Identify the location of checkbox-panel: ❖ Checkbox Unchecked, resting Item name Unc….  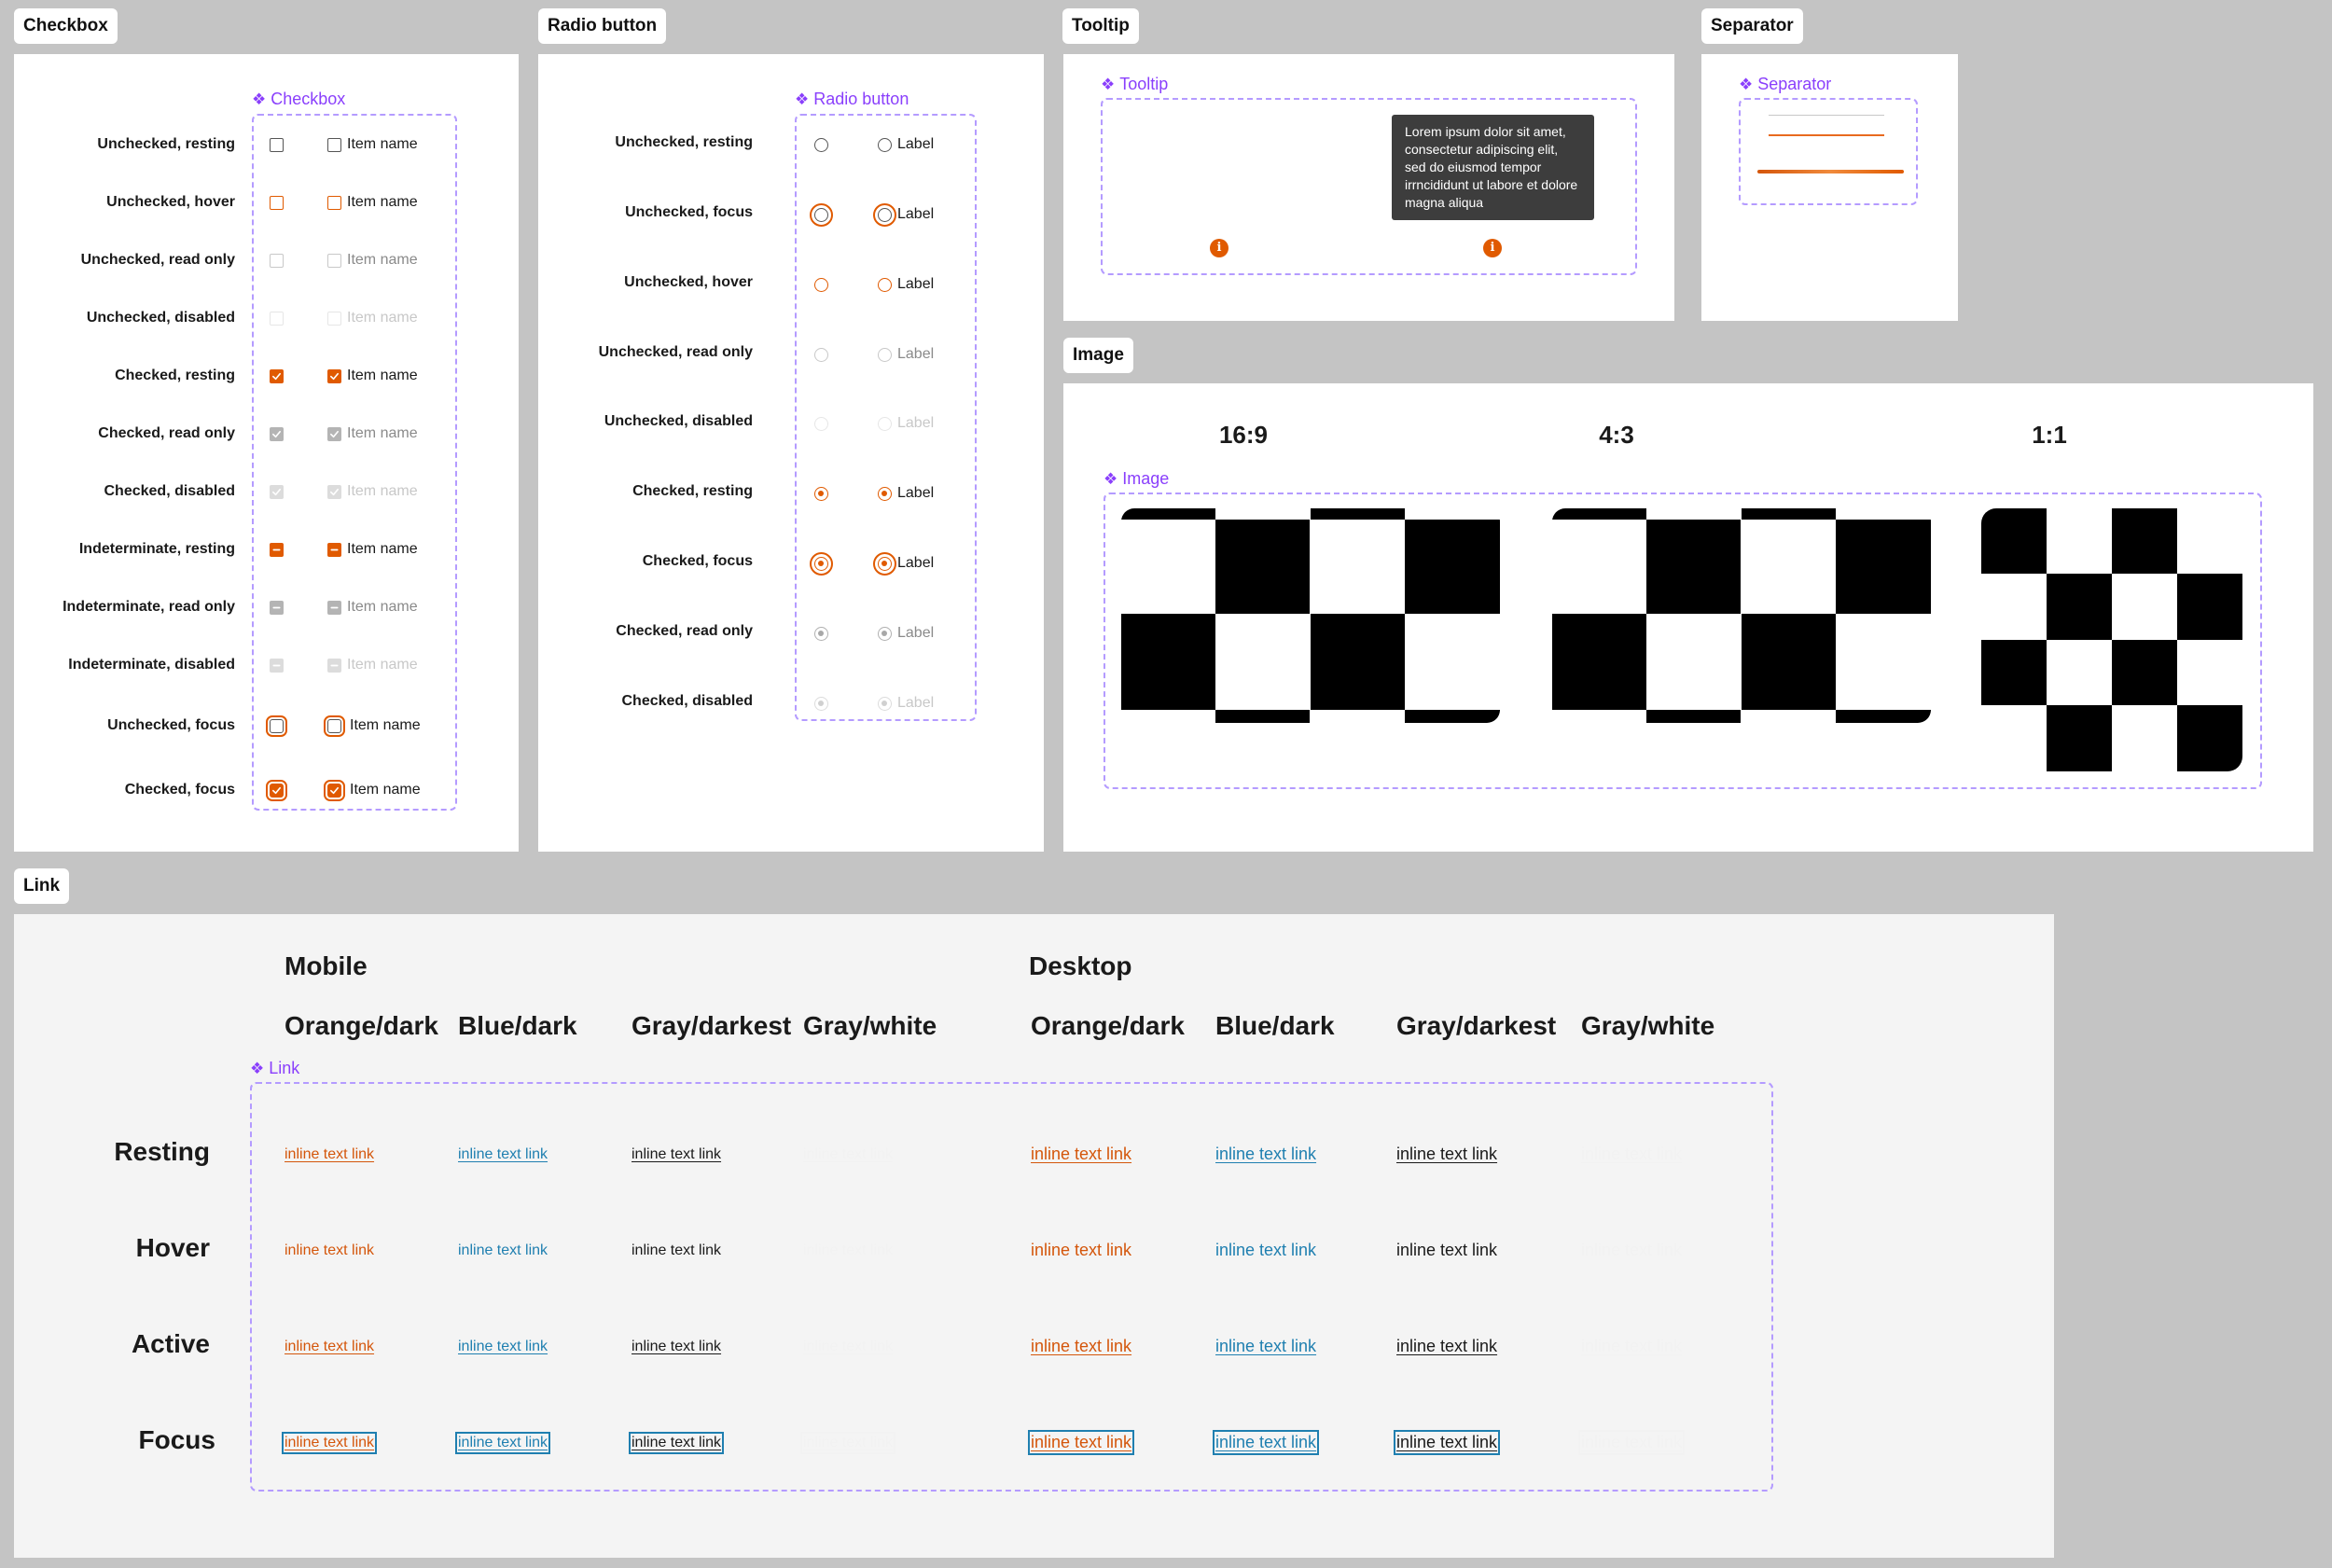
(266, 453).